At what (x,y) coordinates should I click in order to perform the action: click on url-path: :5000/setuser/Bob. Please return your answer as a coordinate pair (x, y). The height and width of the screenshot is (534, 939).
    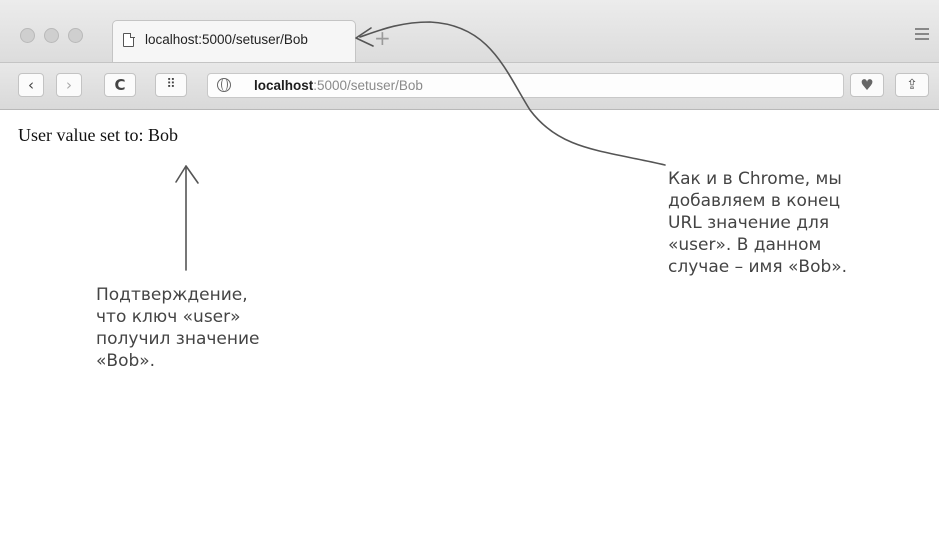
    Looking at the image, I should click on (368, 85).